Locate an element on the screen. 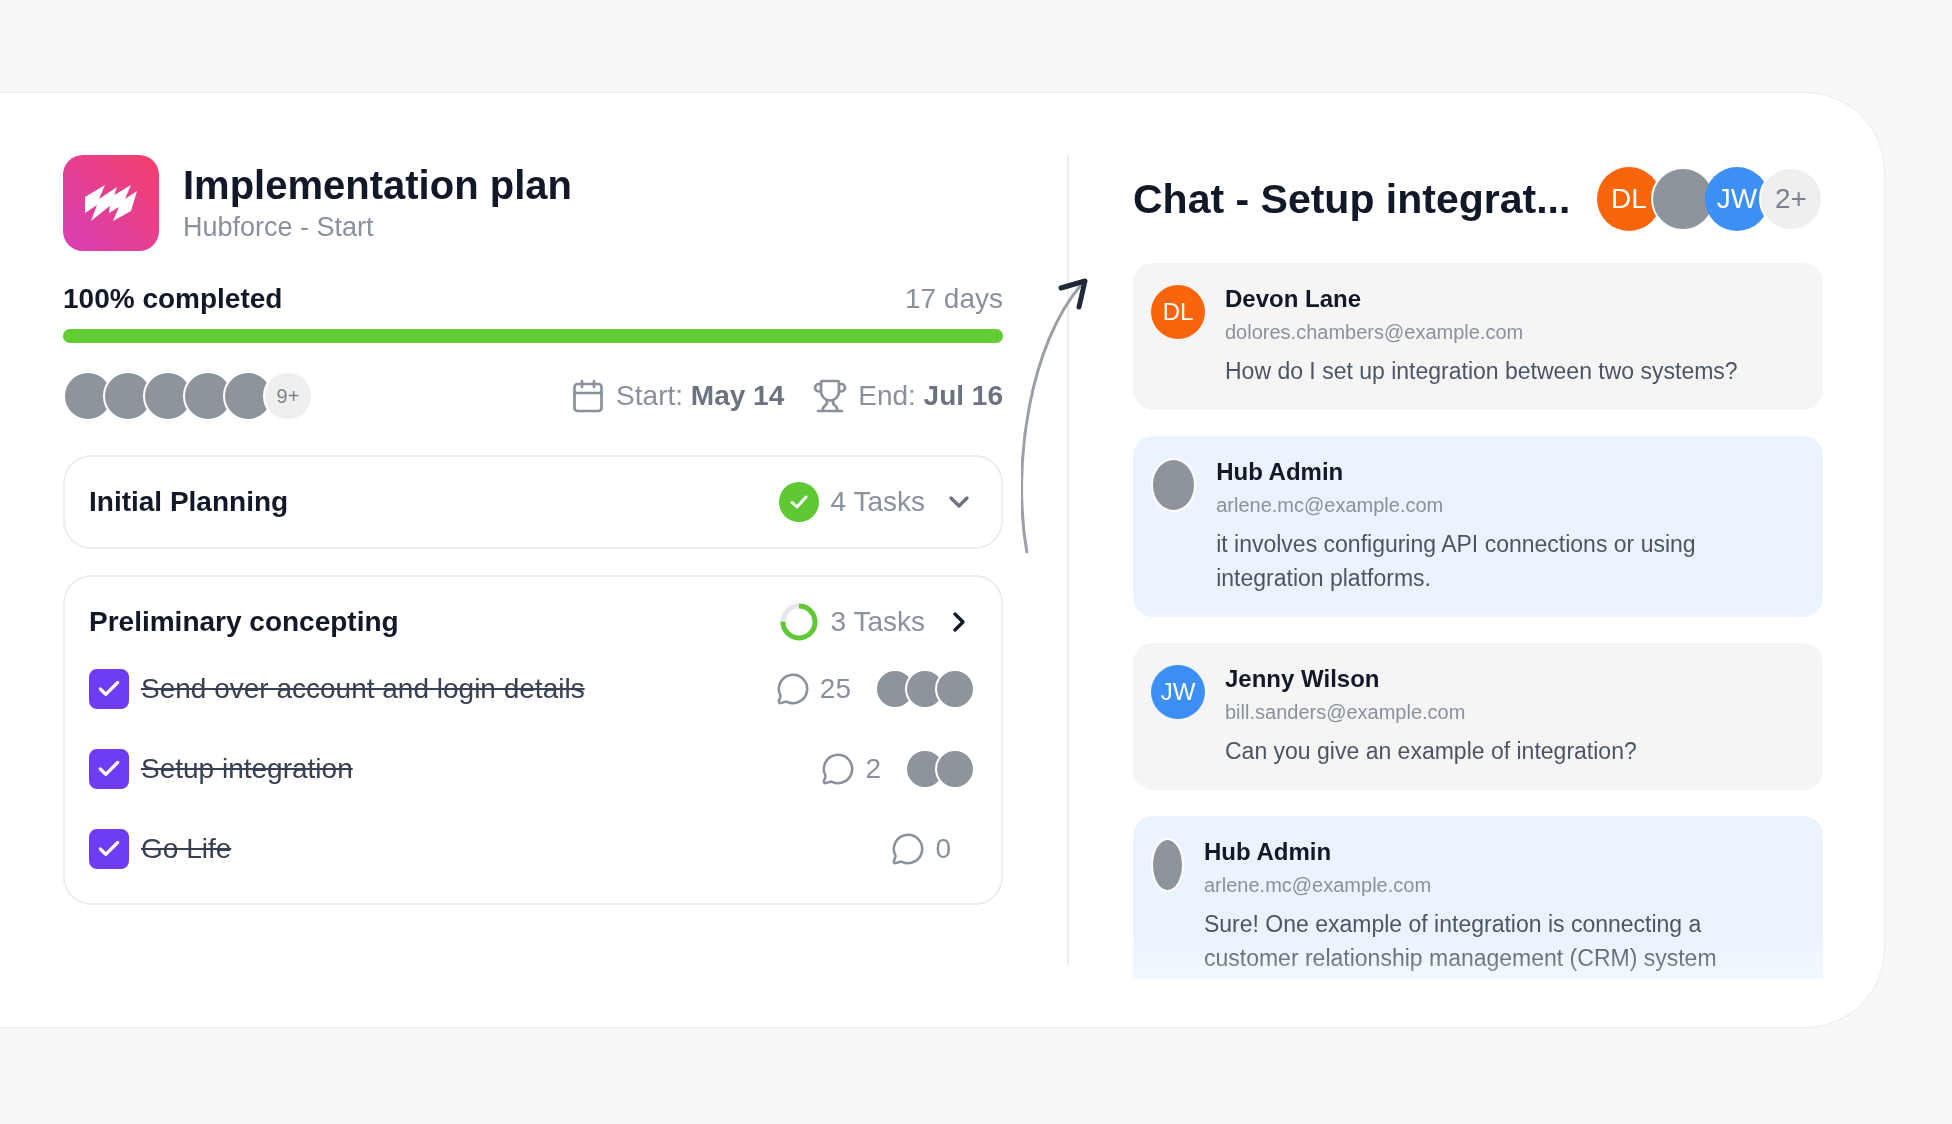  task-title: Setup integration is located at coordinates (247, 769).